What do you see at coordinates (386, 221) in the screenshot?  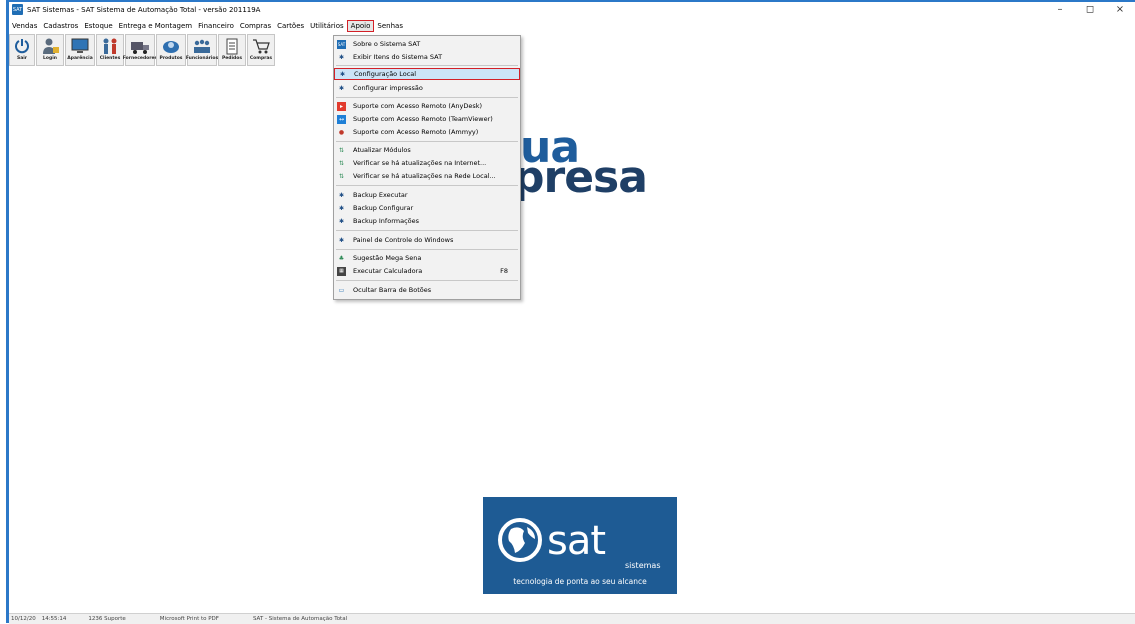 I see `menu-item-label: Backup Informações` at bounding box center [386, 221].